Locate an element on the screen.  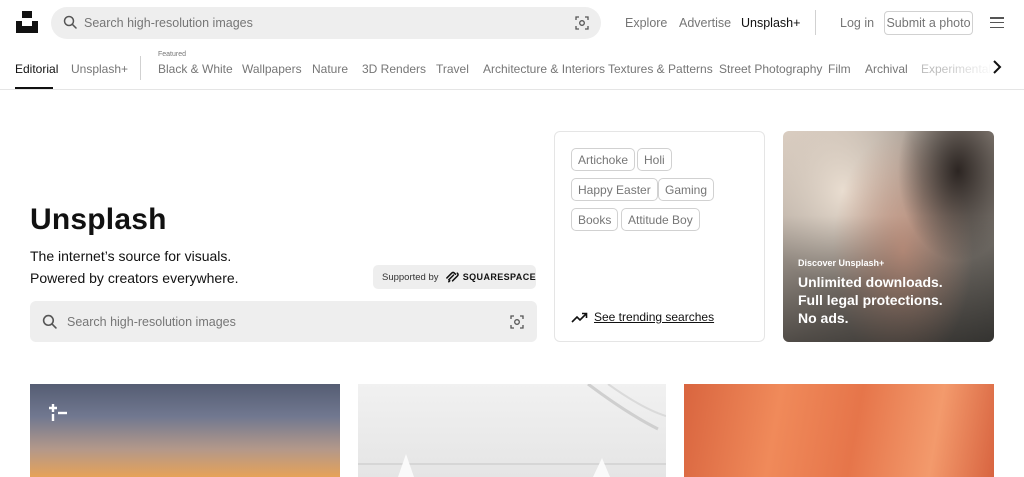
tab-editorial: Editorial is located at coordinates (36, 69).